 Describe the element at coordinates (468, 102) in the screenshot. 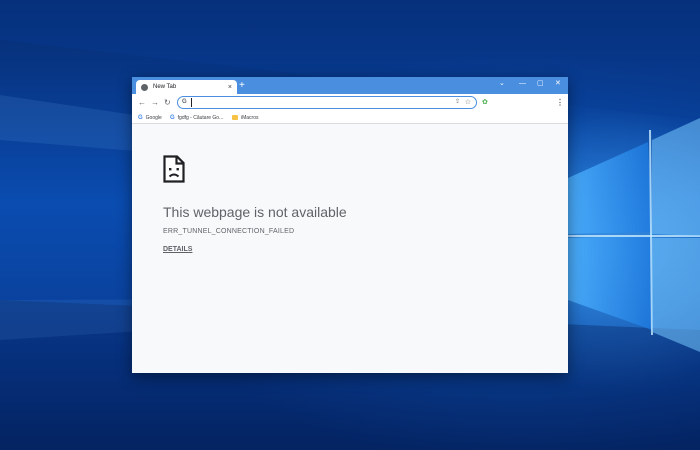

I see `bookmark-star-icon: ☆` at that location.